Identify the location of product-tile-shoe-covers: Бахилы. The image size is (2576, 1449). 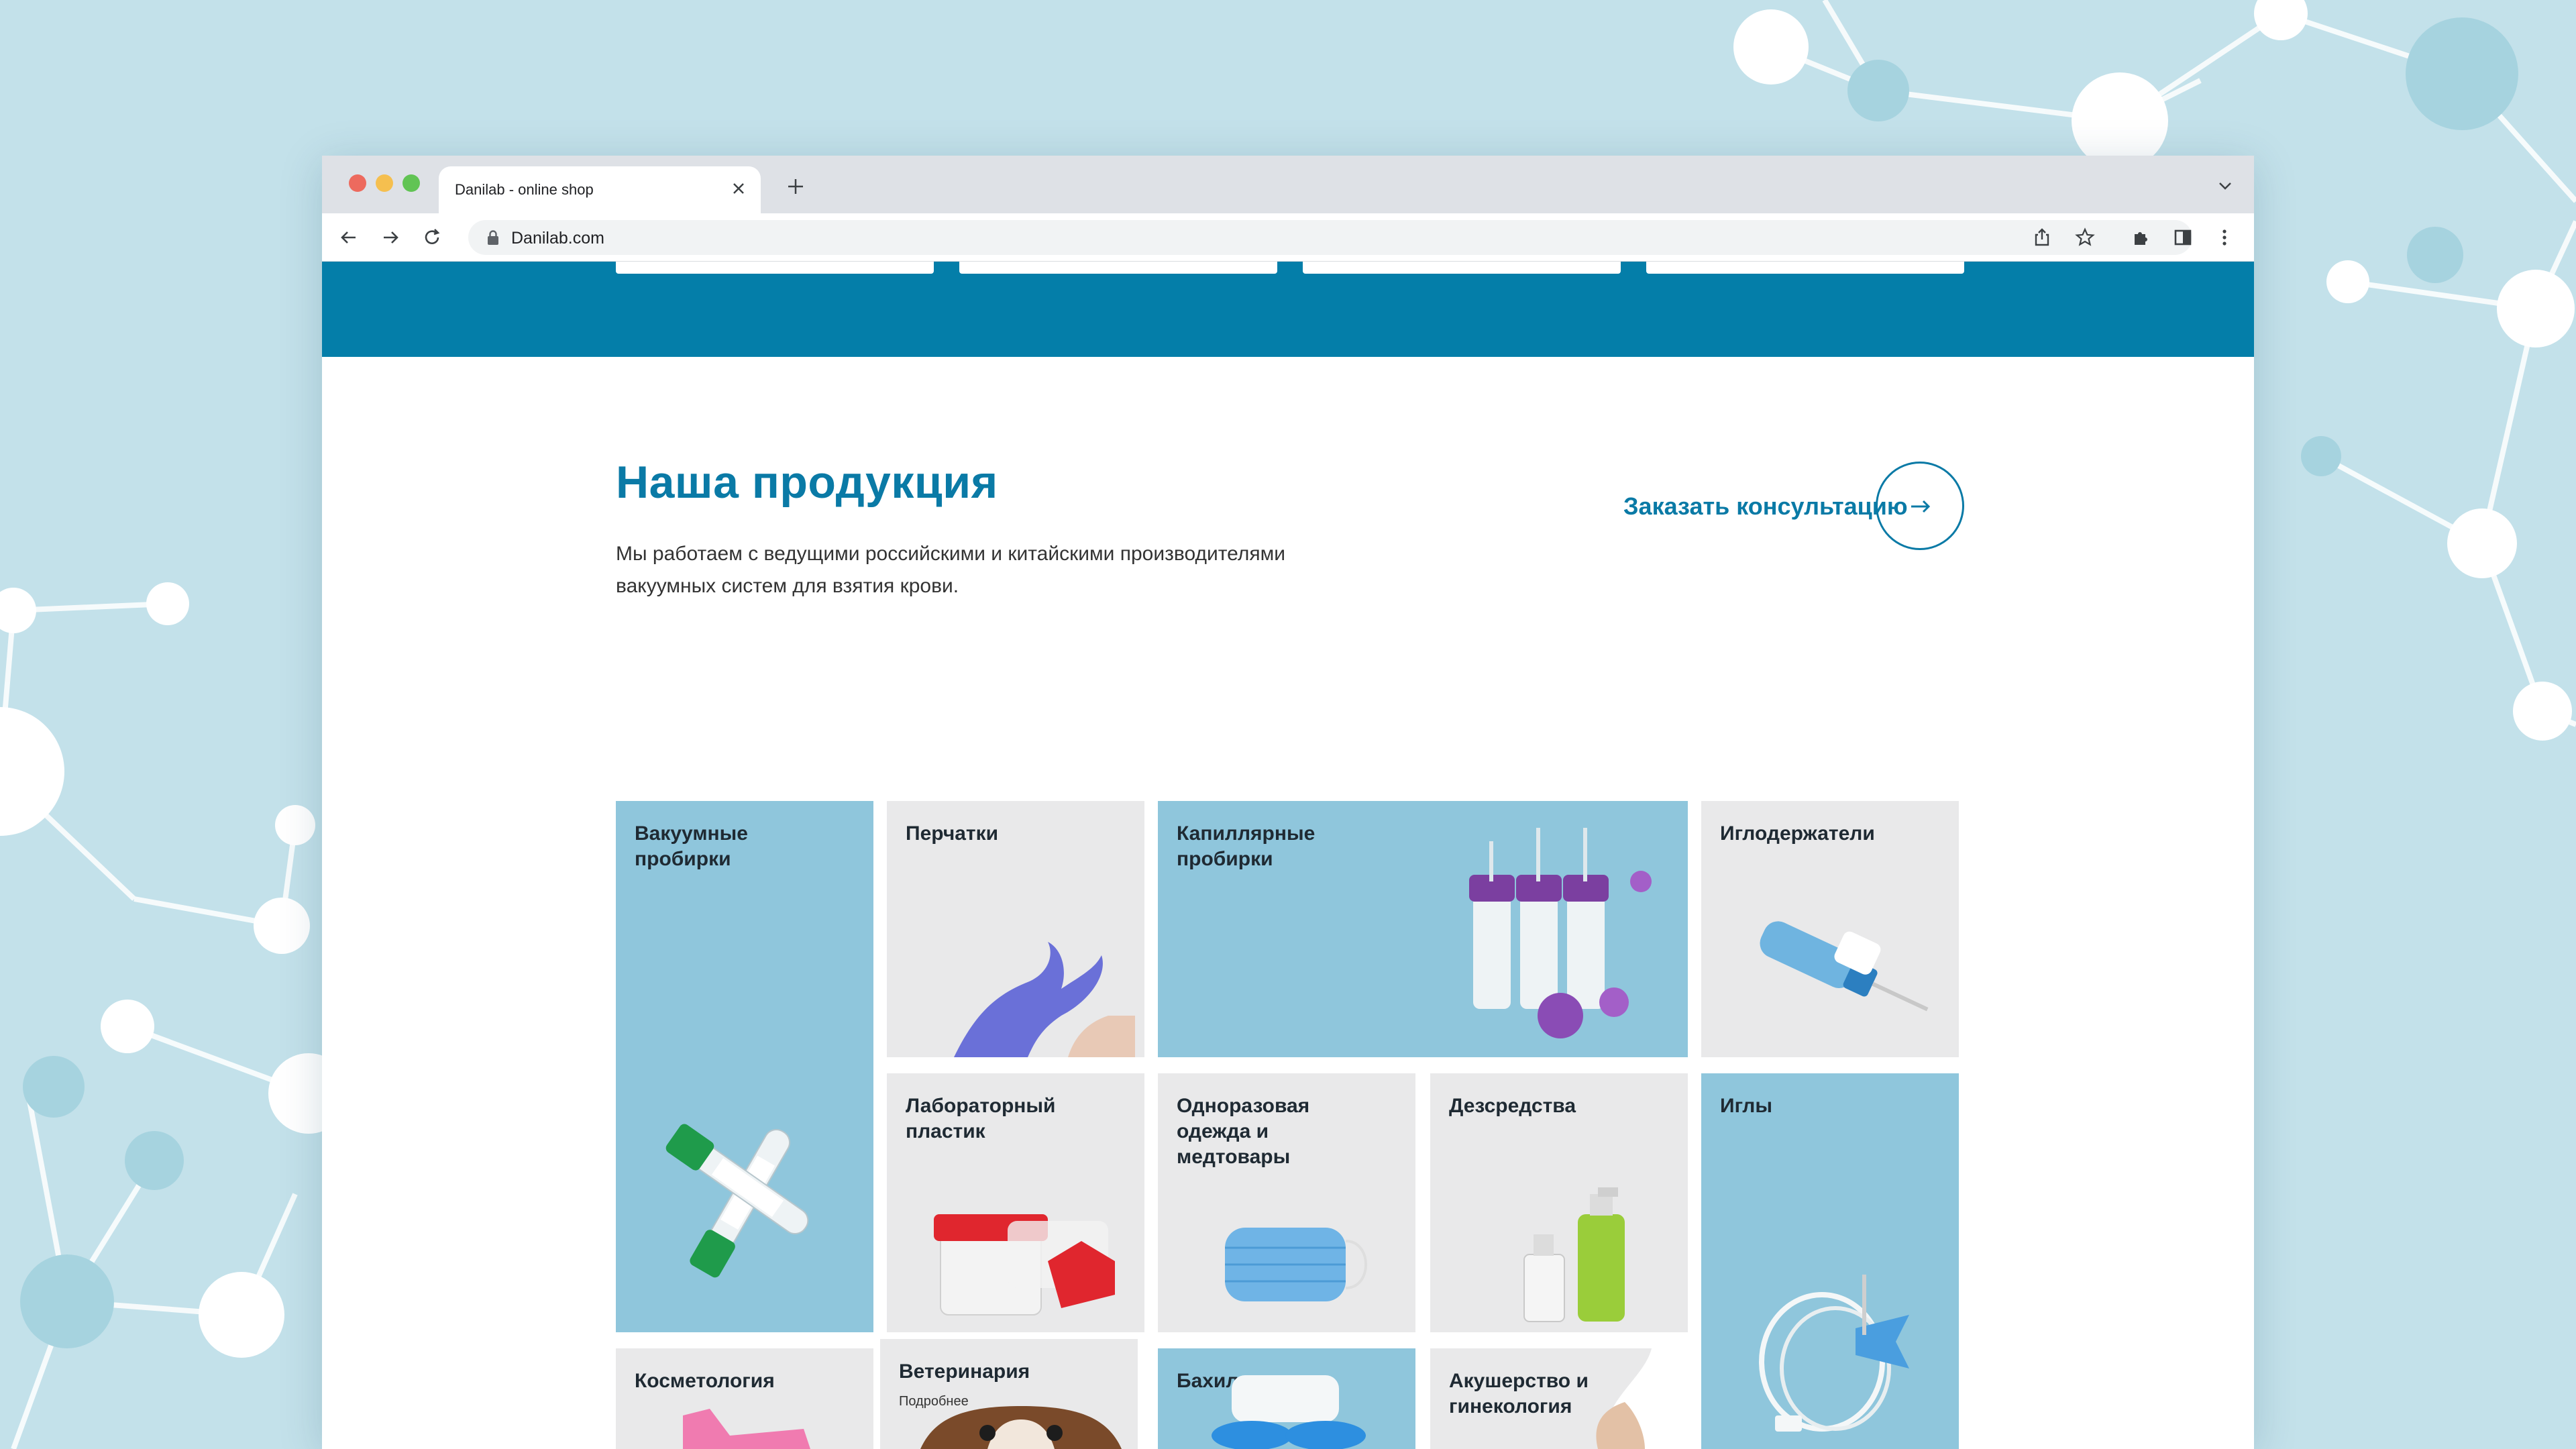
(1286, 1398).